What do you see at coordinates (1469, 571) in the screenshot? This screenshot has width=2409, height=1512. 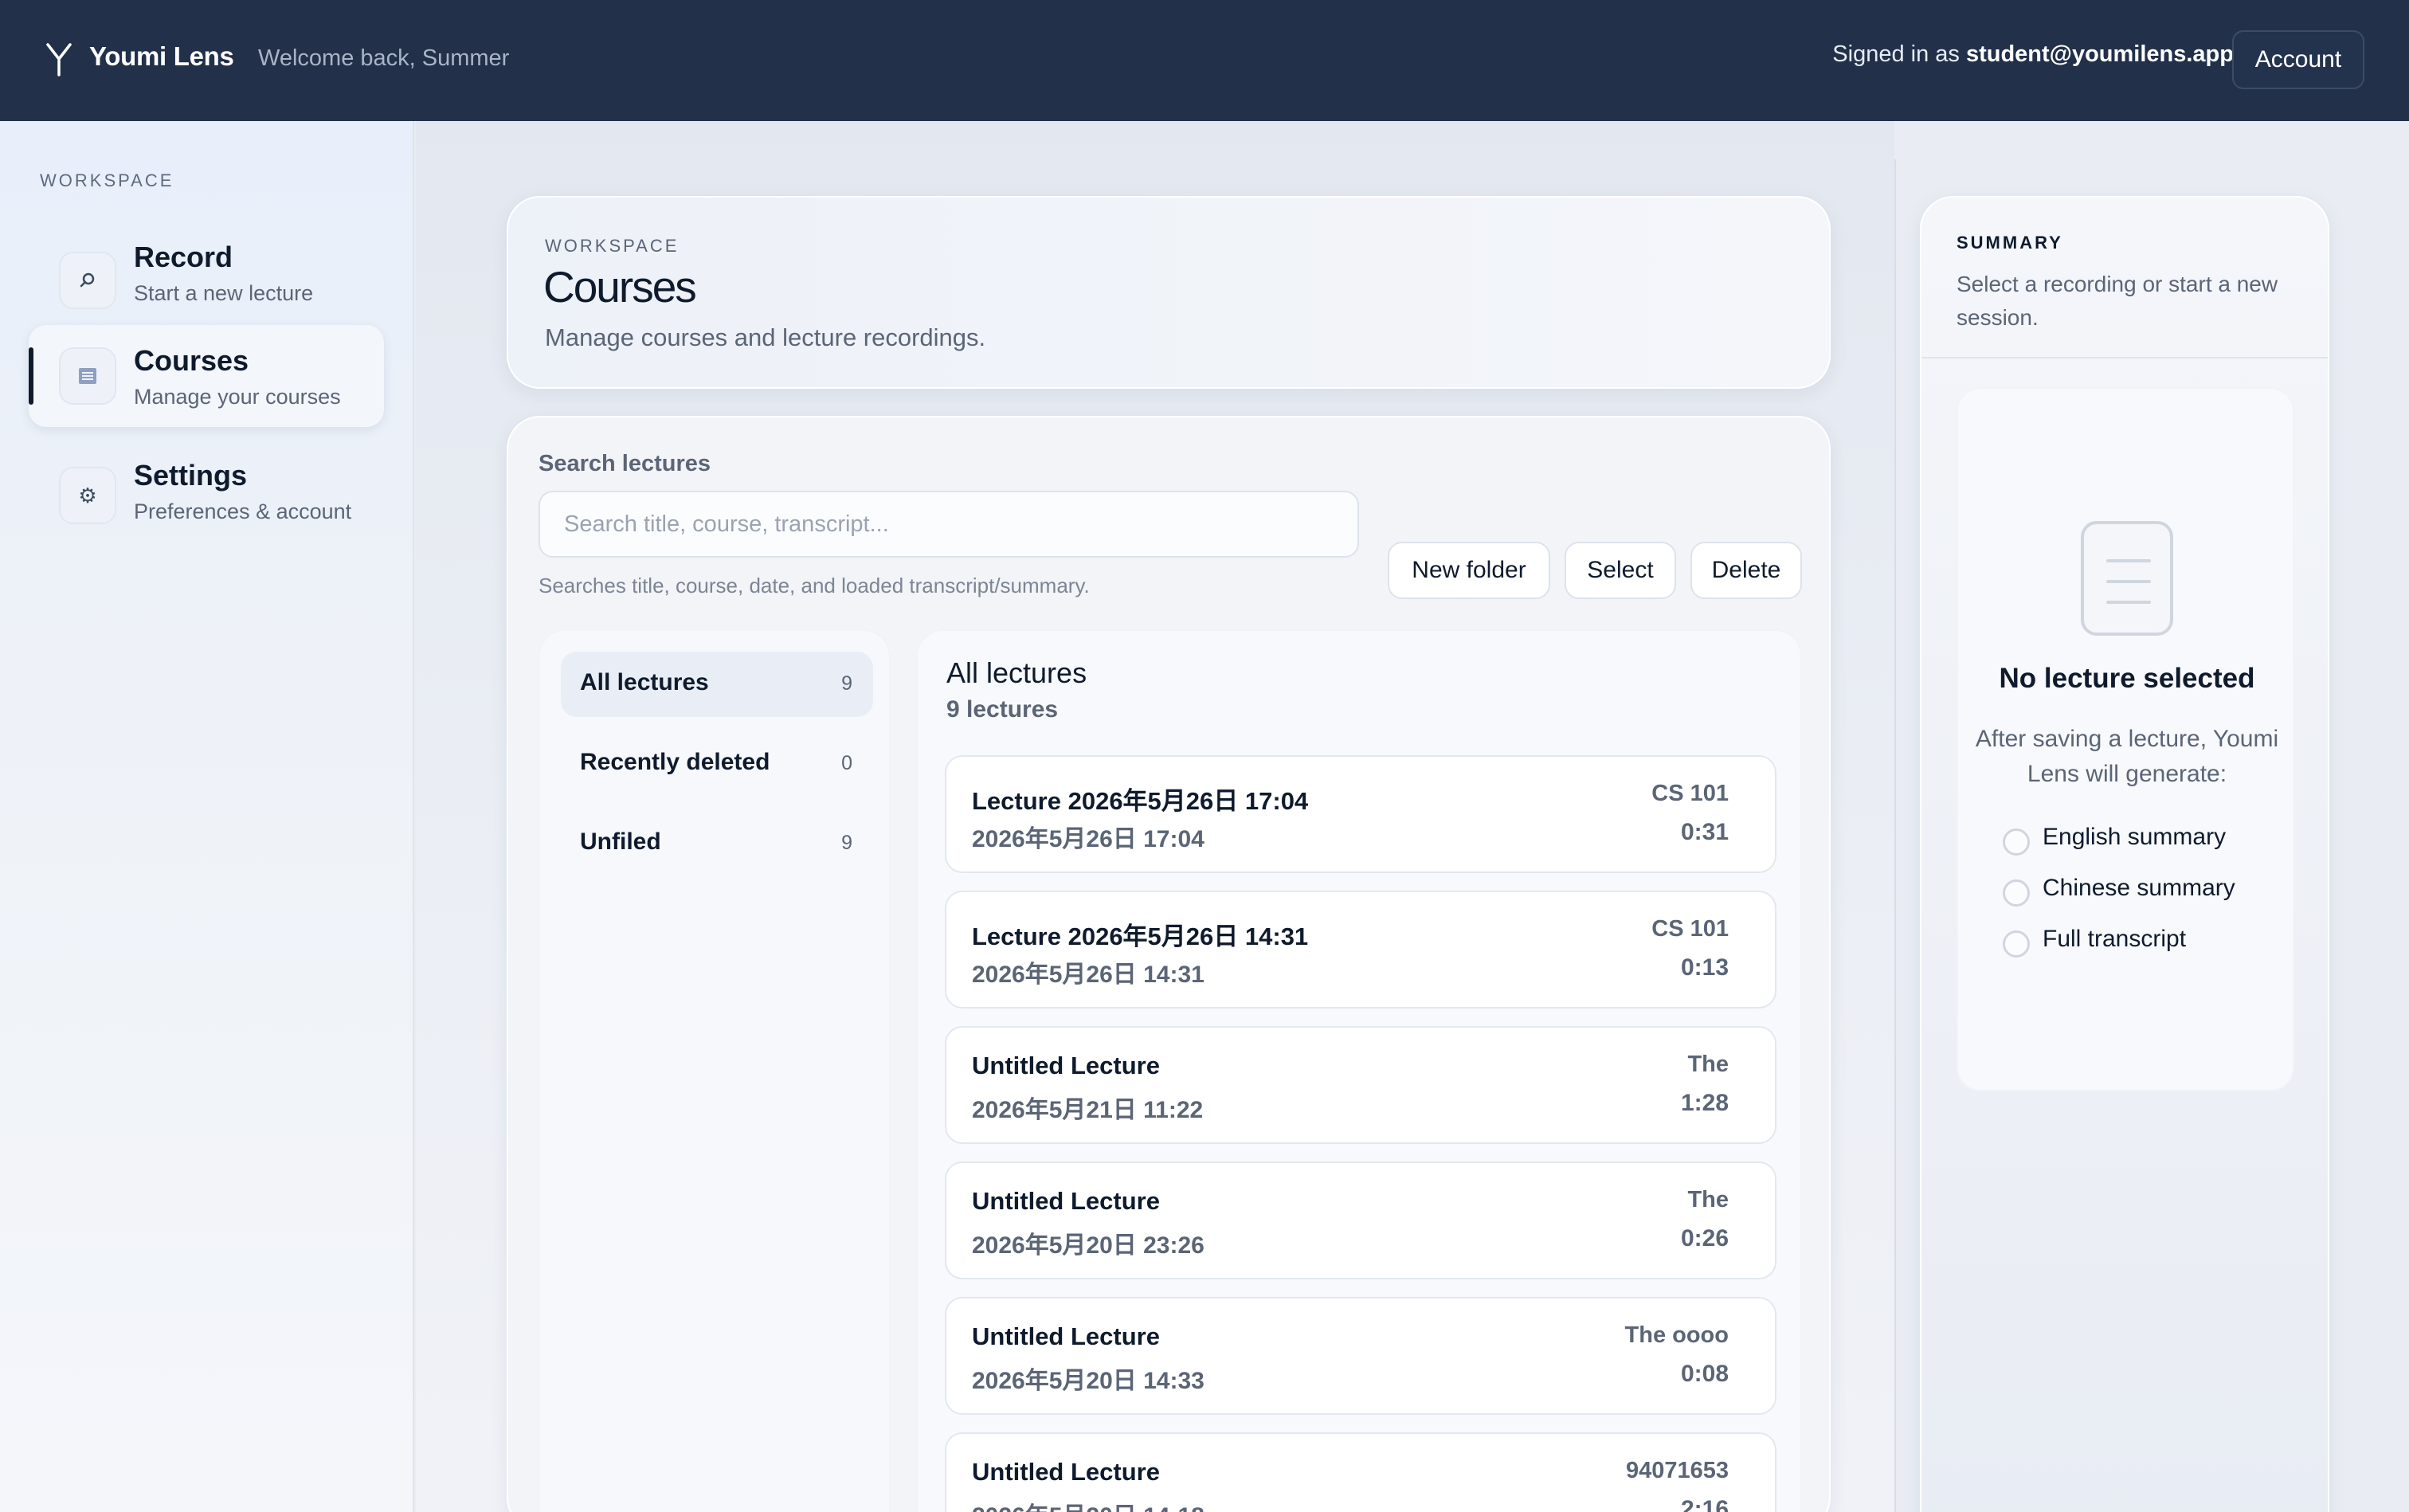 I see `new-folder-button: New folder` at bounding box center [1469, 571].